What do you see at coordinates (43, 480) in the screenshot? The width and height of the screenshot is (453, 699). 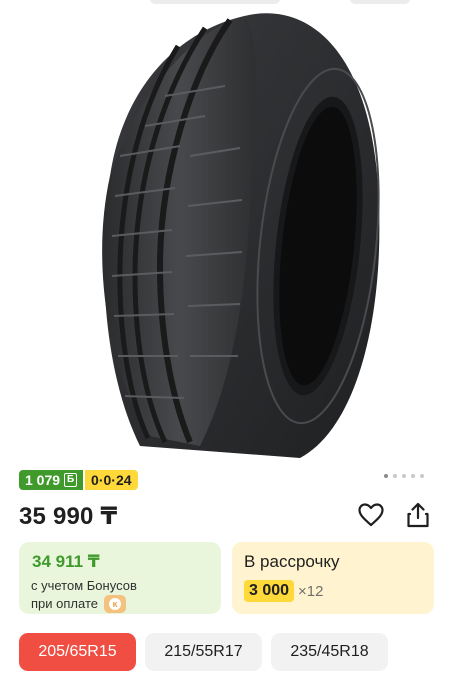 I see `bonus-badge-value: 1 079` at bounding box center [43, 480].